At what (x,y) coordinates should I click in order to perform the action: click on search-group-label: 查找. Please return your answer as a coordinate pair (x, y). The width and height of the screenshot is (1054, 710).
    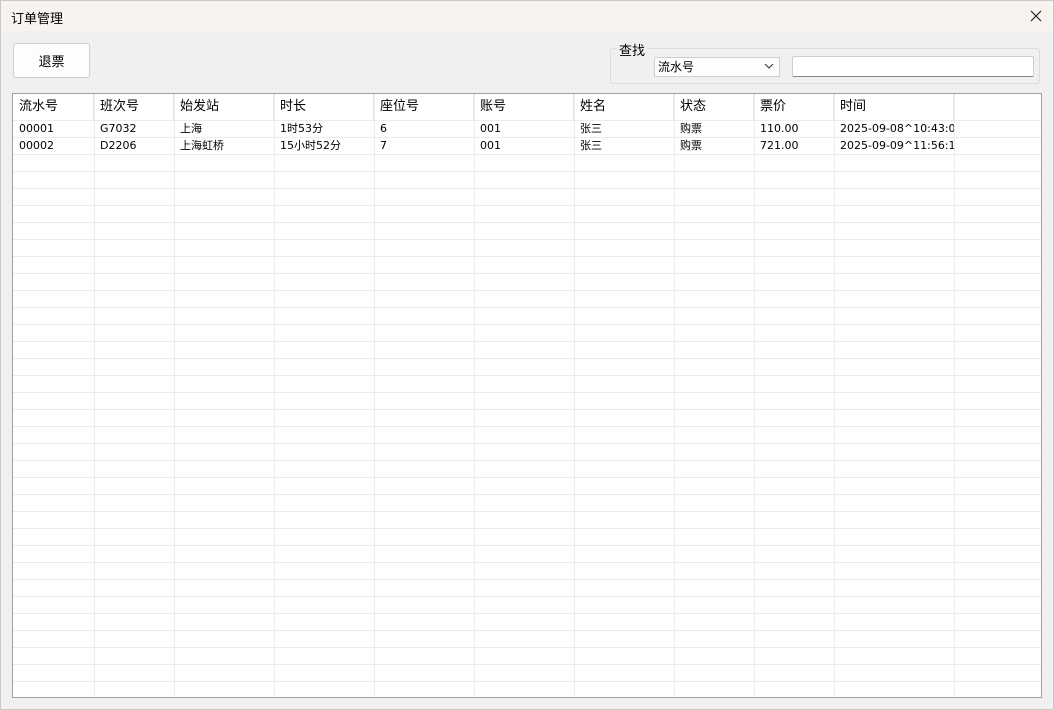
    Looking at the image, I should click on (632, 49).